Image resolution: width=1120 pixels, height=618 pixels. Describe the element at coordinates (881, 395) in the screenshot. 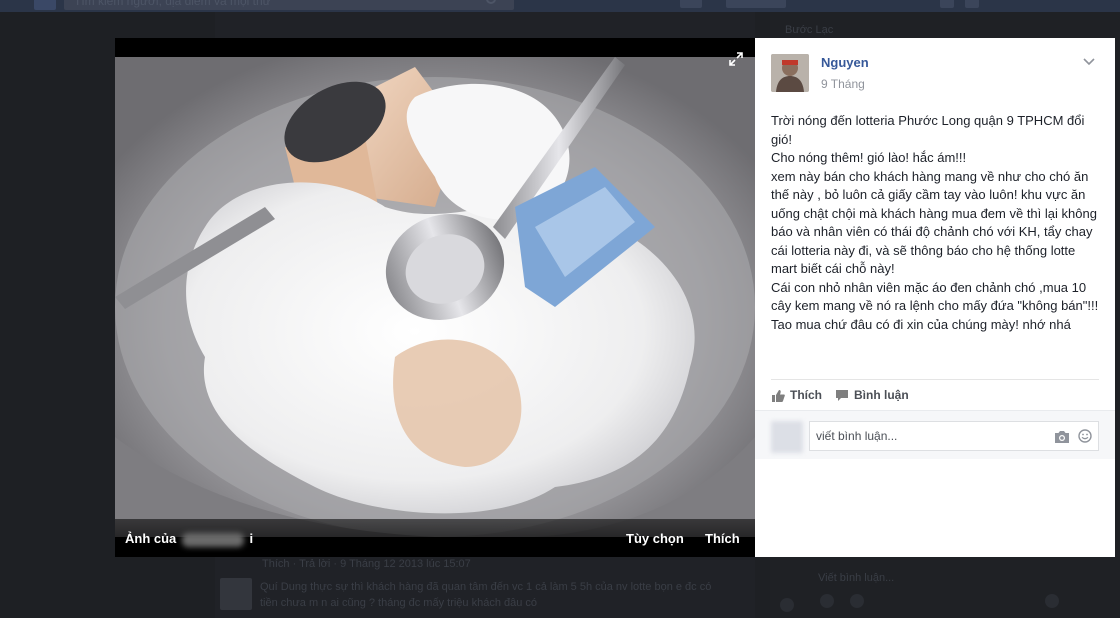

I see `comment-label: Bình luận` at that location.